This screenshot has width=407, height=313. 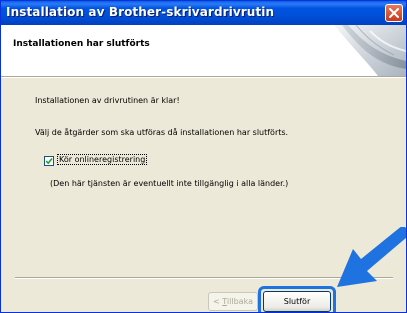 I want to click on close-button, so click(x=394, y=13).